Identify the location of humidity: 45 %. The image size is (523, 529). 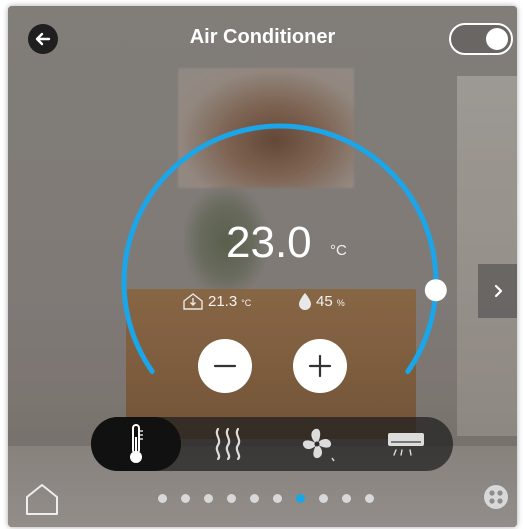
(321, 301).